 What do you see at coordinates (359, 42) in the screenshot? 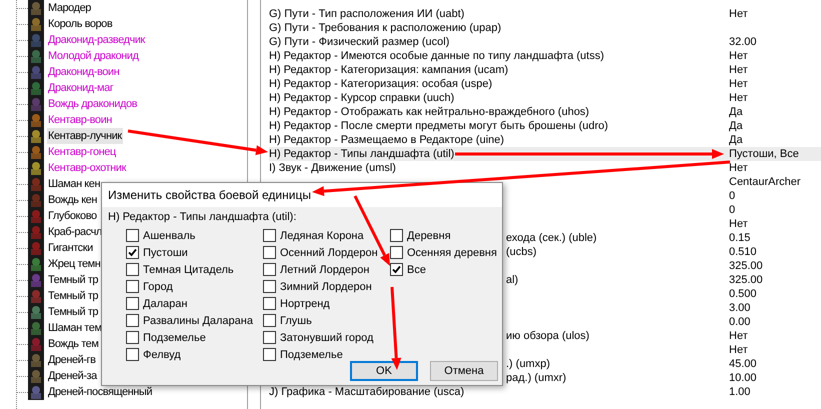
I see `property-name: G) Пути - Физический размер (ucol)` at bounding box center [359, 42].